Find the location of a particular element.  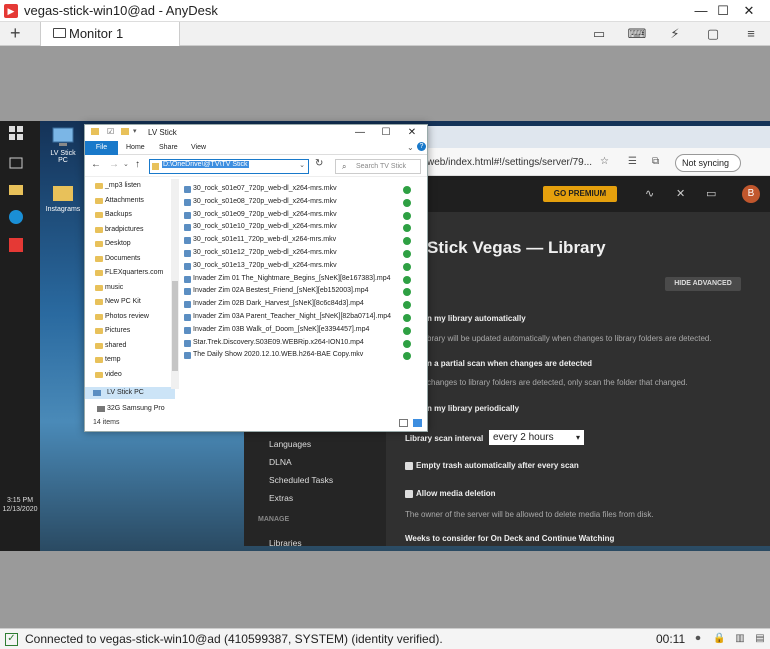

nav-item: music is located at coordinates (109, 287).